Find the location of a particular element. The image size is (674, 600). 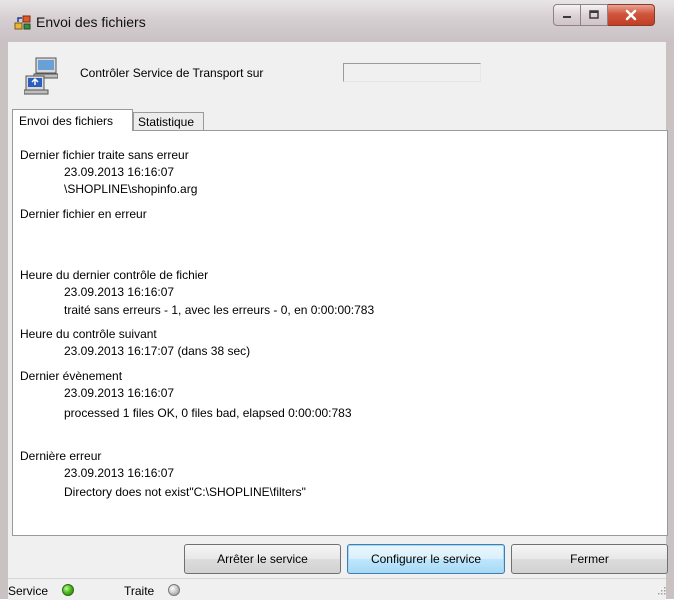

service-status-label: Service is located at coordinates (28, 591).